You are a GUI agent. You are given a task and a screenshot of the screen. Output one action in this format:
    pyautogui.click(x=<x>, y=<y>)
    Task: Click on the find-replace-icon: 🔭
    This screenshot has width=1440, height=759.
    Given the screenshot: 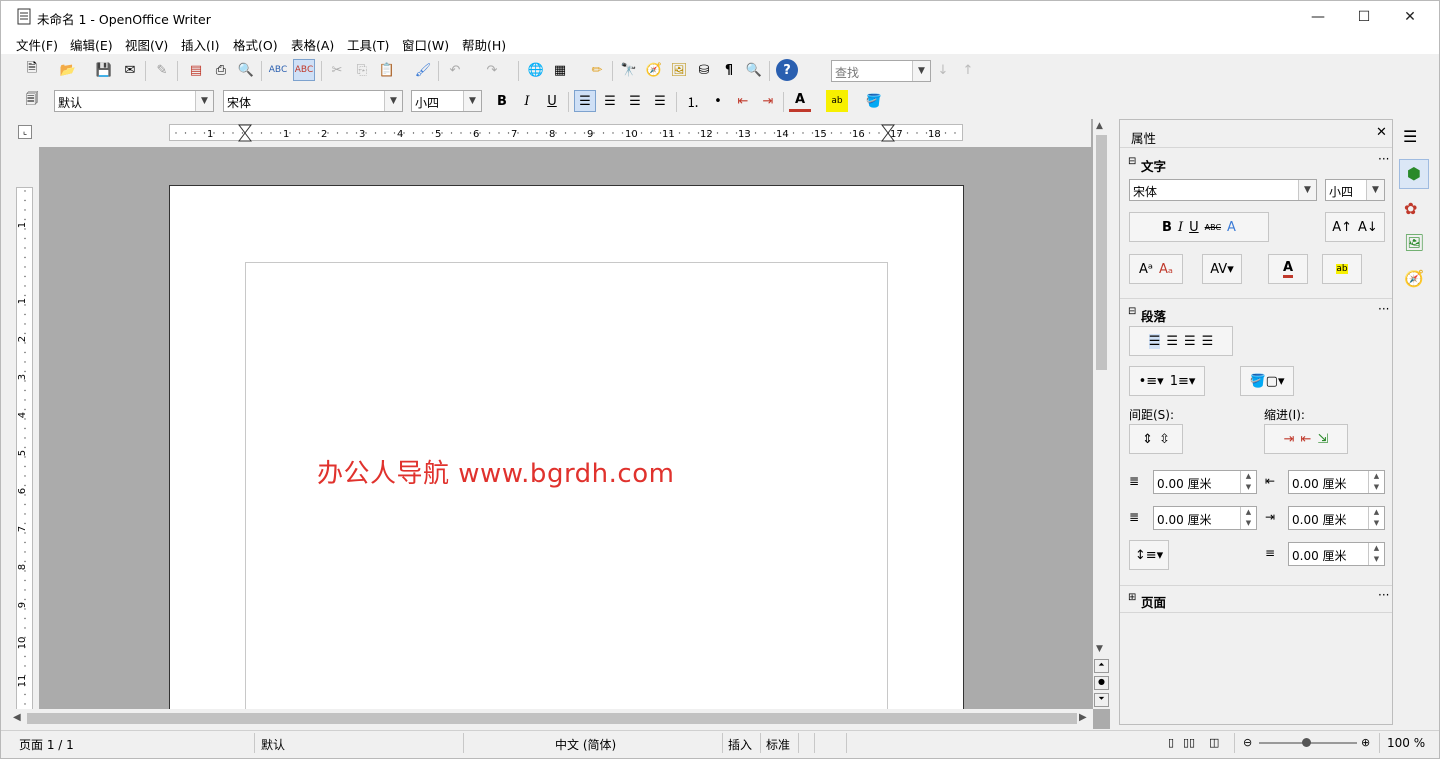 What is the action you would take?
    pyautogui.click(x=629, y=70)
    